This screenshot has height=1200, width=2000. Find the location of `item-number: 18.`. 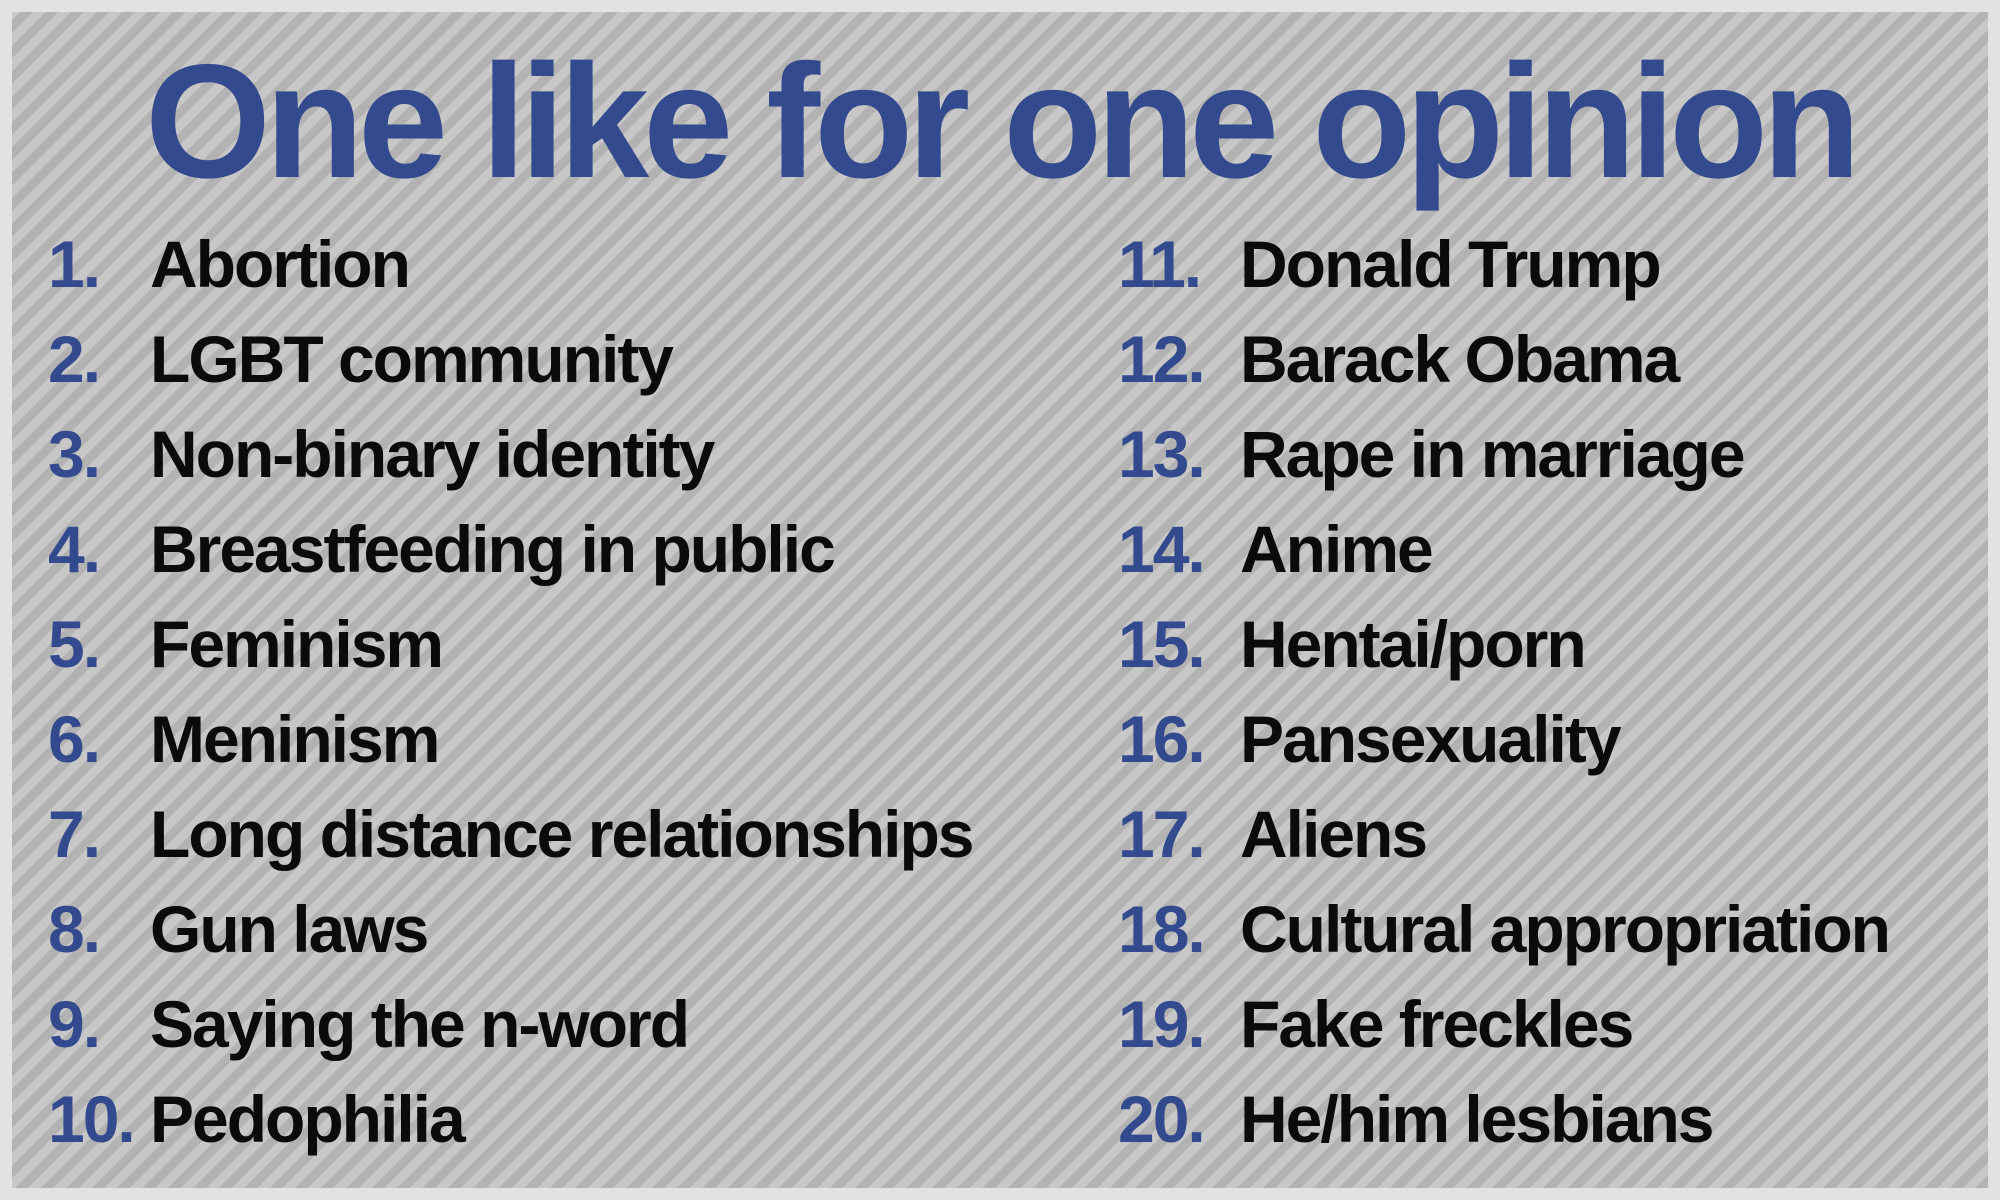

item-number: 18. is located at coordinates (1162, 928).